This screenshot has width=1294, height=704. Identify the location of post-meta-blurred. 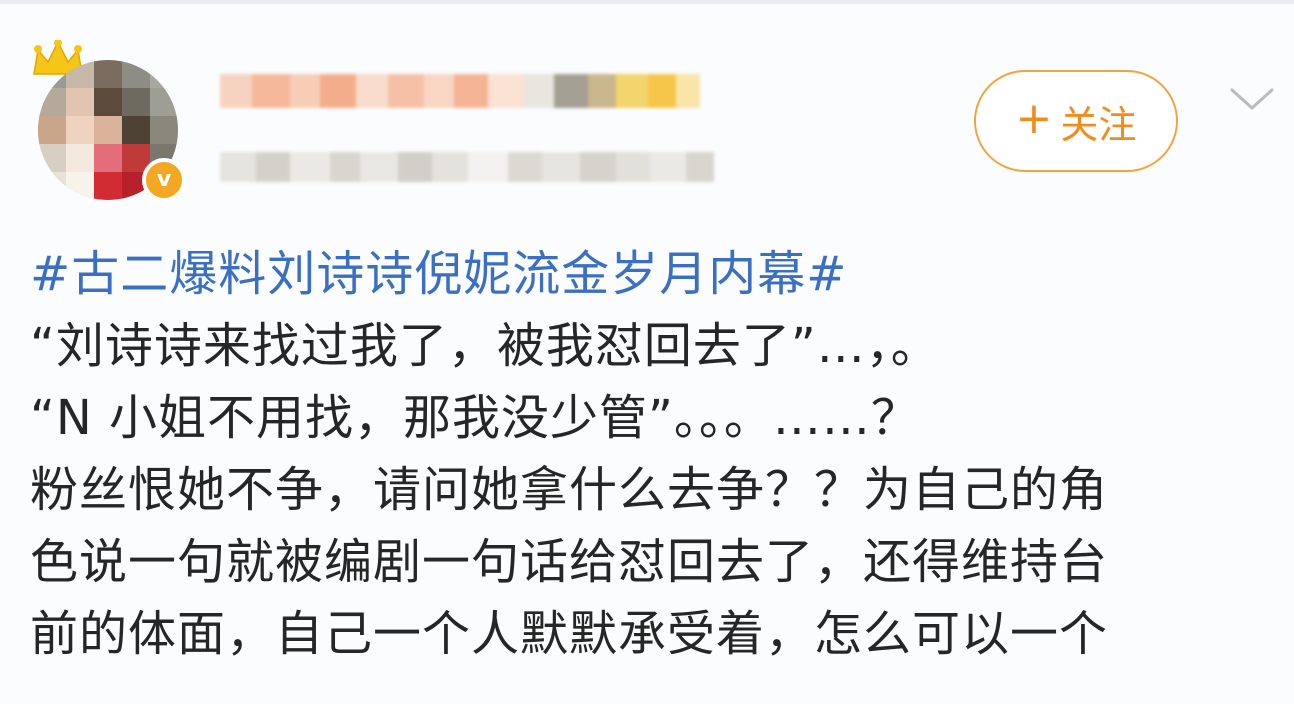
(467, 167).